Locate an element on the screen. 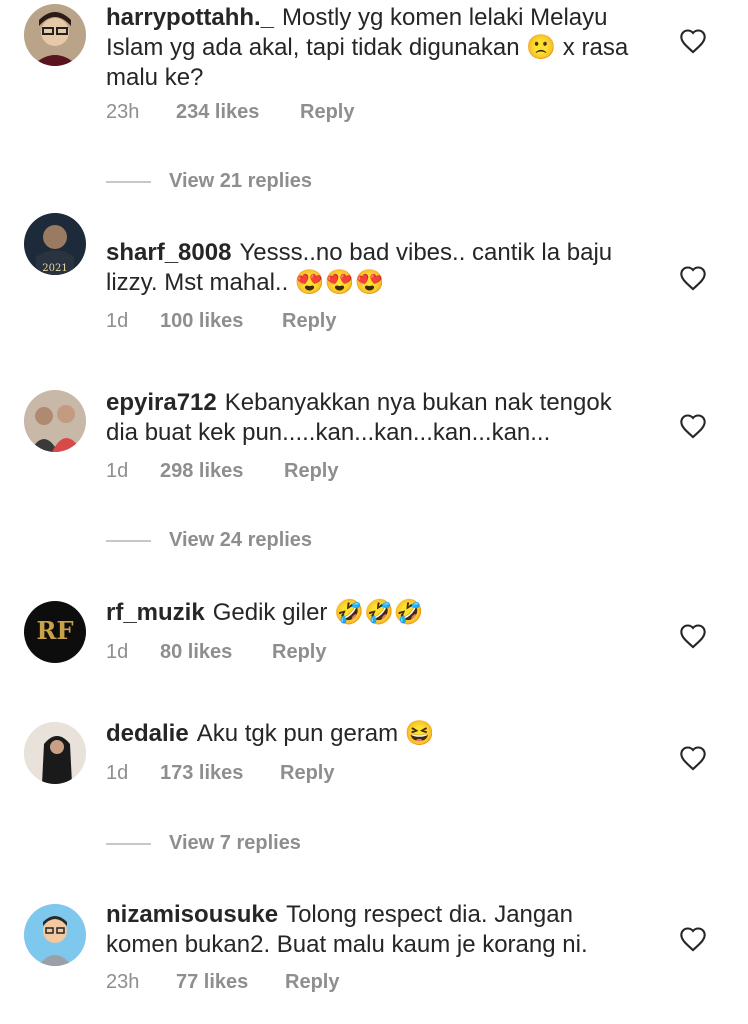 The height and width of the screenshot is (1024, 748). comment-likes: 100 likes is located at coordinates (221, 321).